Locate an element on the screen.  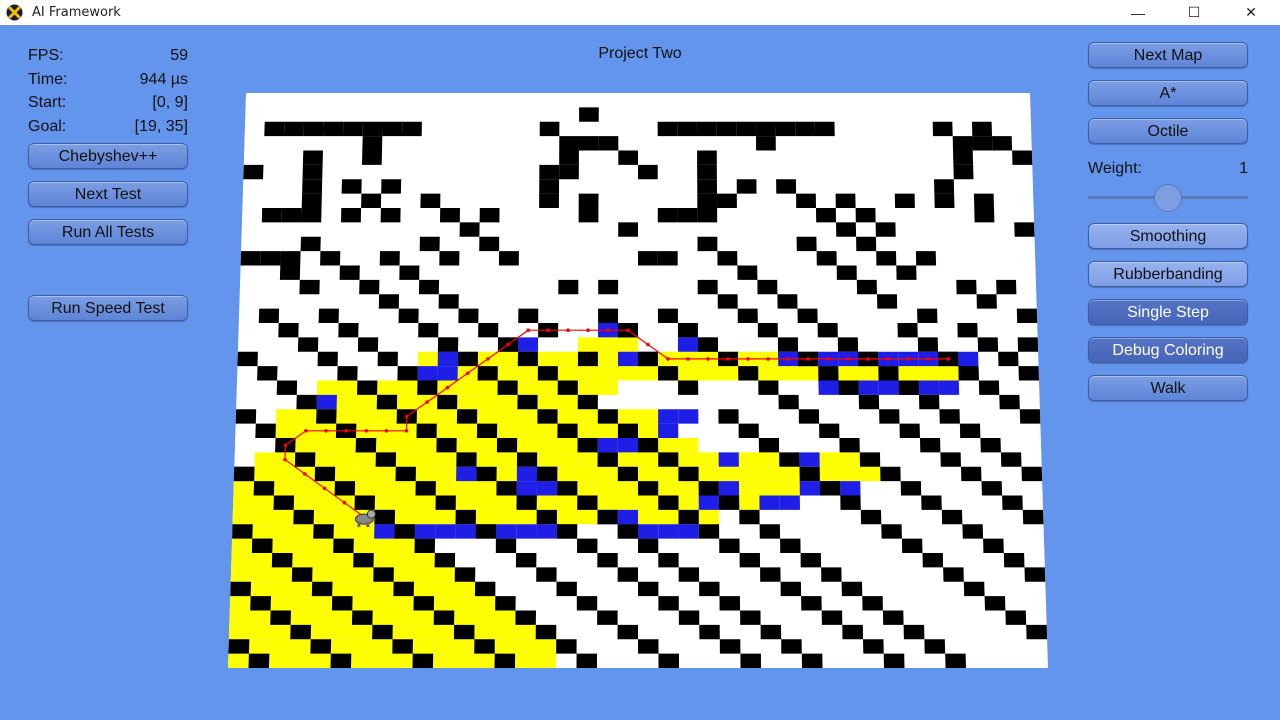
path-node is located at coordinates (548, 330).